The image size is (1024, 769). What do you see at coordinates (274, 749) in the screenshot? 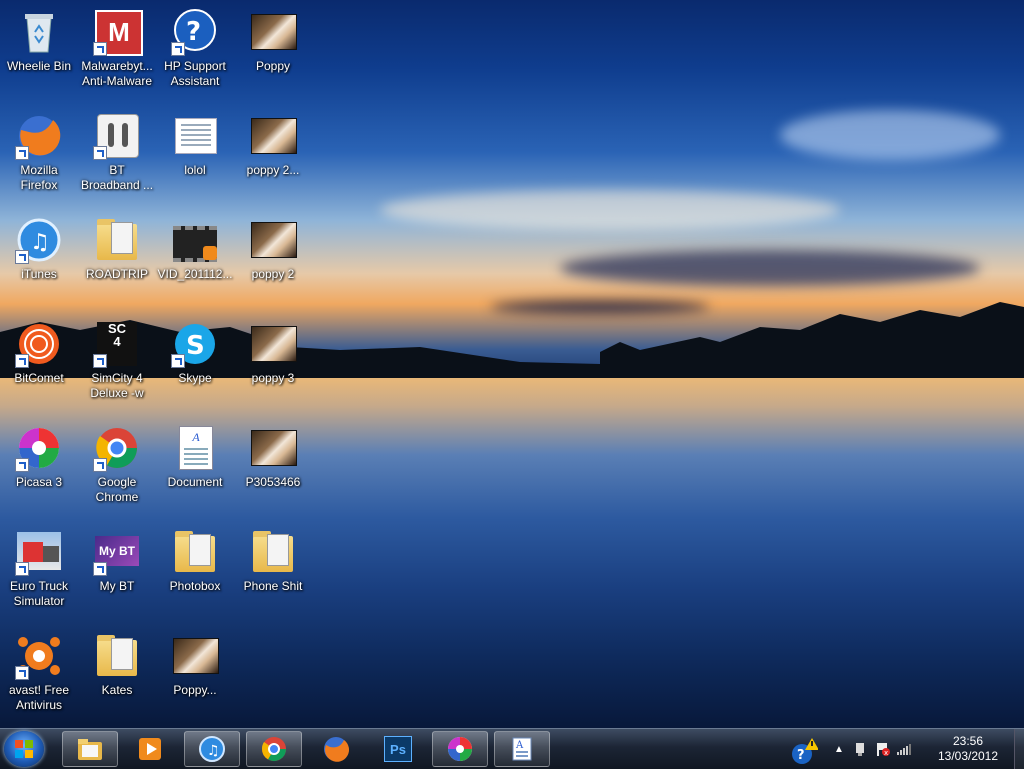
I see `taskbar-chrome-button` at bounding box center [274, 749].